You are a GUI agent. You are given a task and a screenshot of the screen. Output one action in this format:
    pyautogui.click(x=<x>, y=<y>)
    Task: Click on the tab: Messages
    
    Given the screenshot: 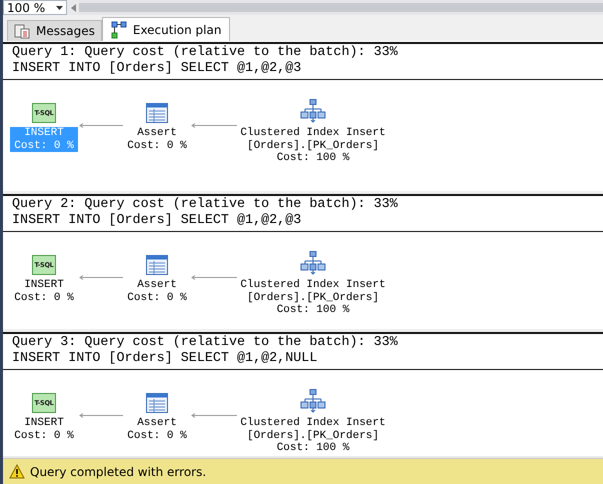 What is the action you would take?
    pyautogui.click(x=54, y=30)
    